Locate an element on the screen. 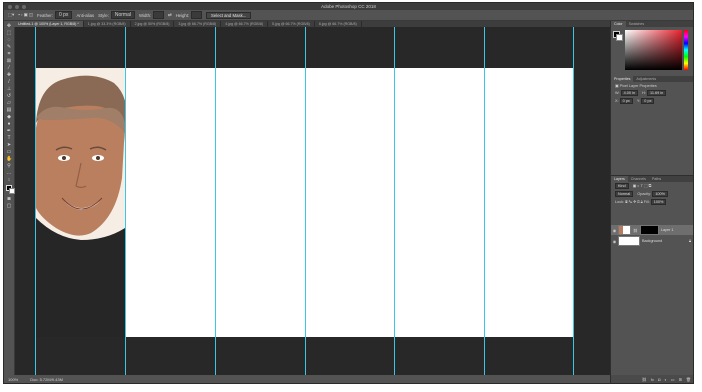  blur-tool-icon: ◆ is located at coordinates (9, 117).